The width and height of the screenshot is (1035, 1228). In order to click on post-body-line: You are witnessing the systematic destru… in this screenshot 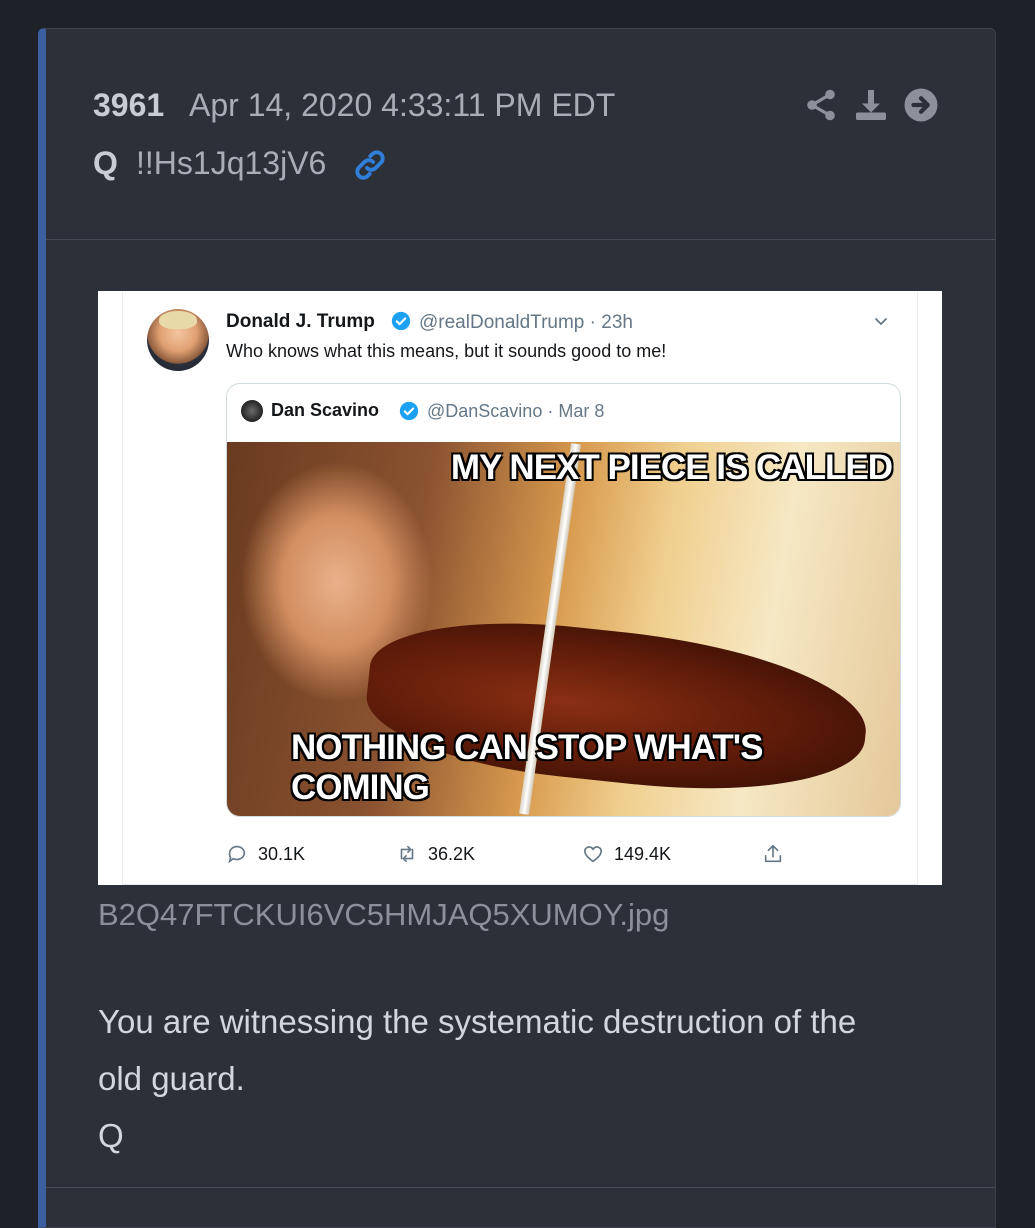, I will do `click(477, 1021)`.